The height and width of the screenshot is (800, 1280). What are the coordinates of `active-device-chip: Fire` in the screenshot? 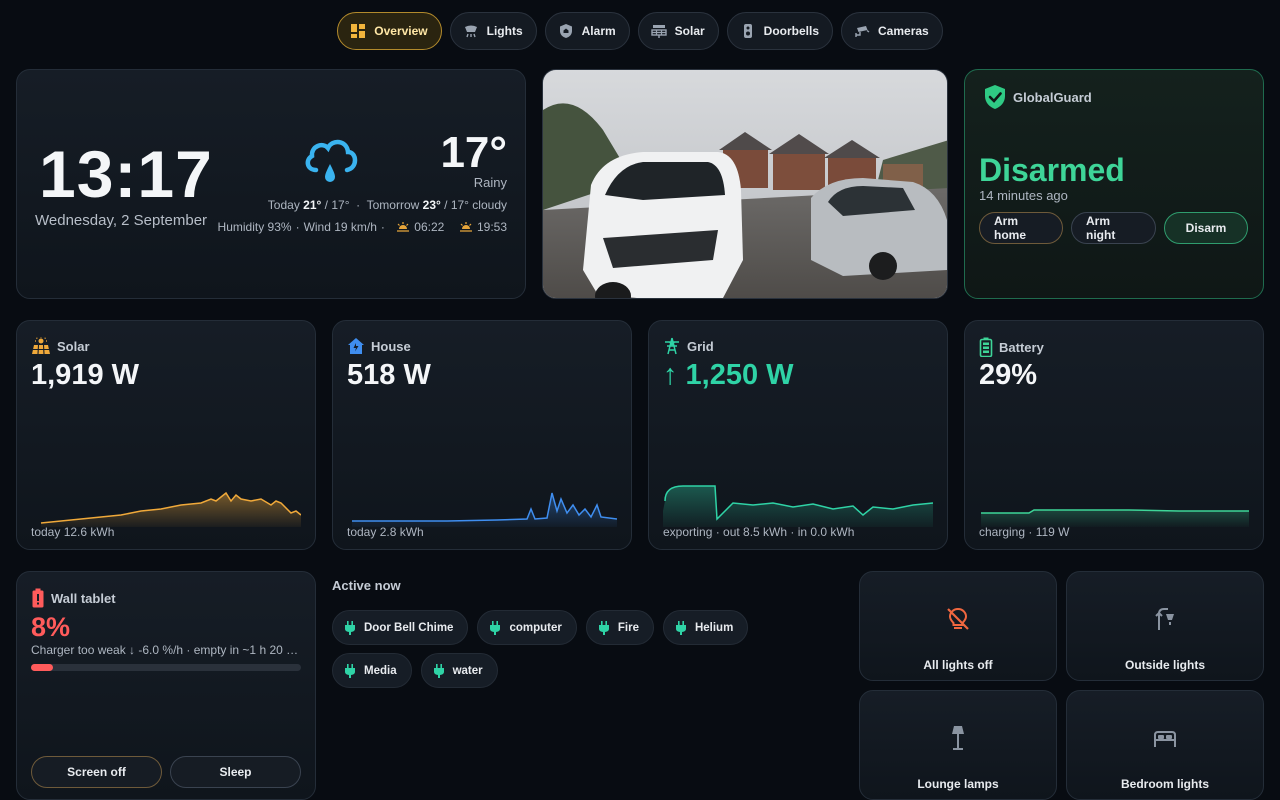 It's located at (619, 627).